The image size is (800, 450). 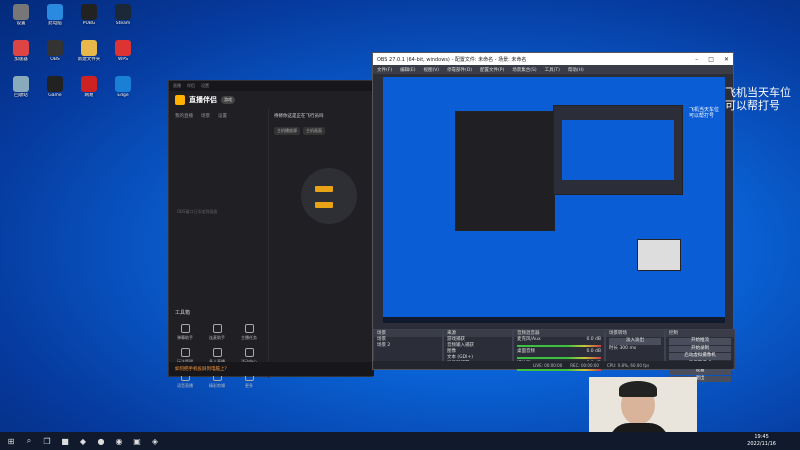 What do you see at coordinates (700, 356) in the screenshot?
I see `control-button: 启动虚拟摄像机` at bounding box center [700, 356].